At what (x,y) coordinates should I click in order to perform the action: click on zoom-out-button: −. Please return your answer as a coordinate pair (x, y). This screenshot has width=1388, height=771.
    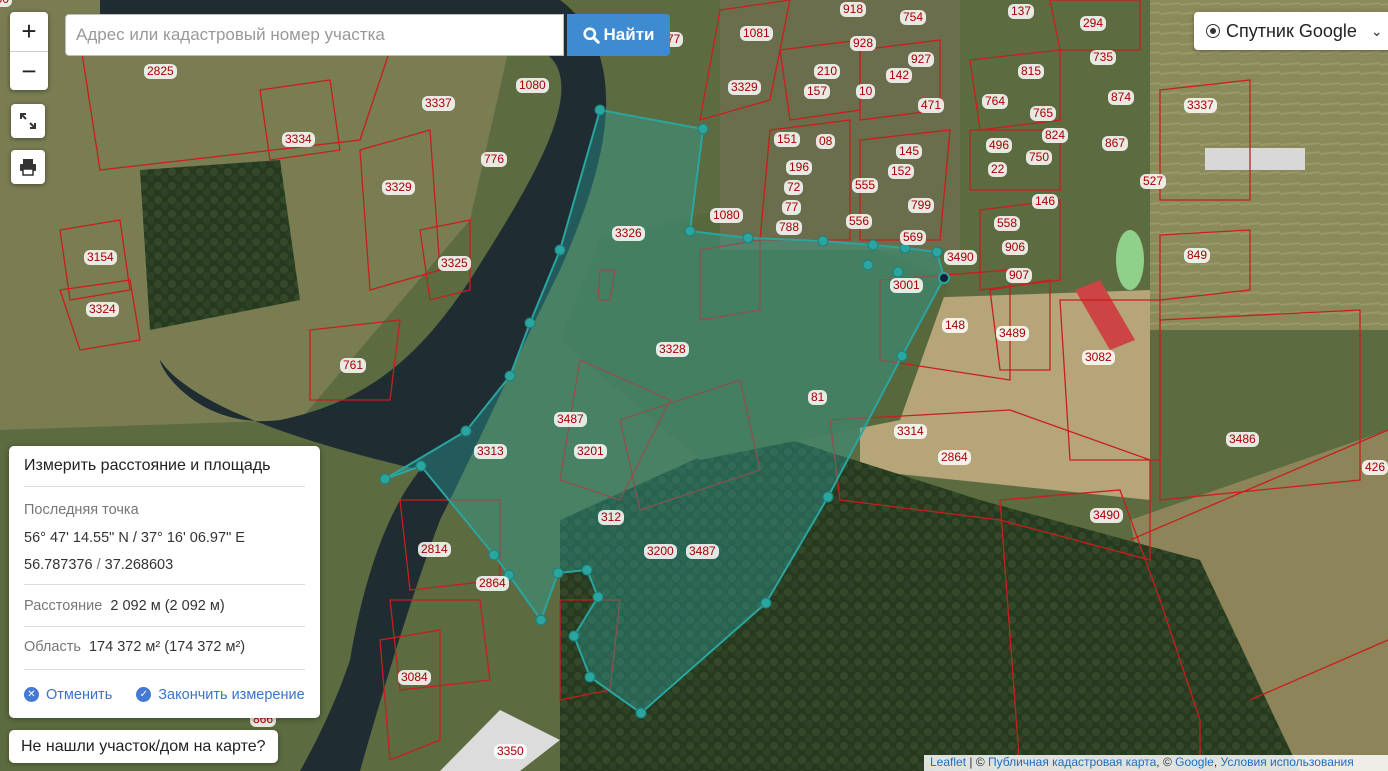
    Looking at the image, I should click on (29, 71).